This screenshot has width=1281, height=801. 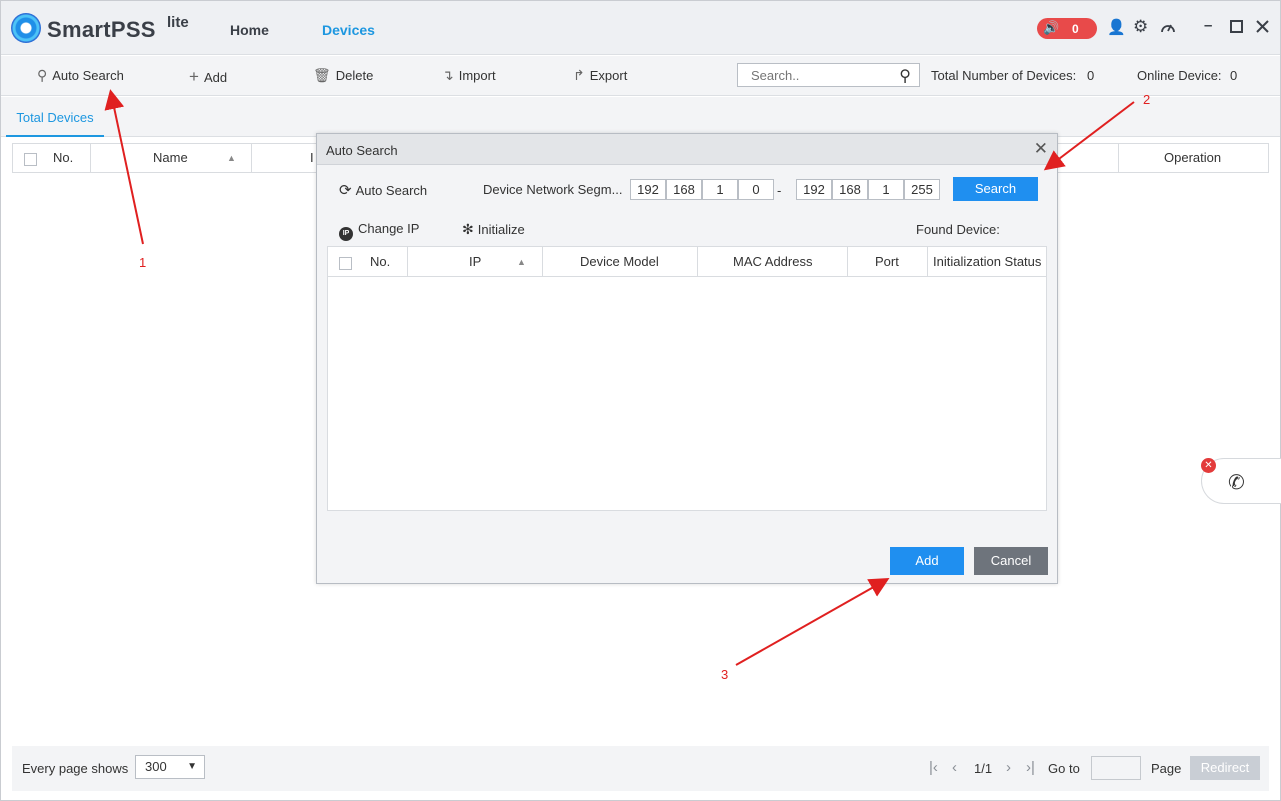 What do you see at coordinates (640, 28) in the screenshot?
I see `title-bar: SmartPSS lite Home Devices 🔊 0 👤 ⚙ –` at bounding box center [640, 28].